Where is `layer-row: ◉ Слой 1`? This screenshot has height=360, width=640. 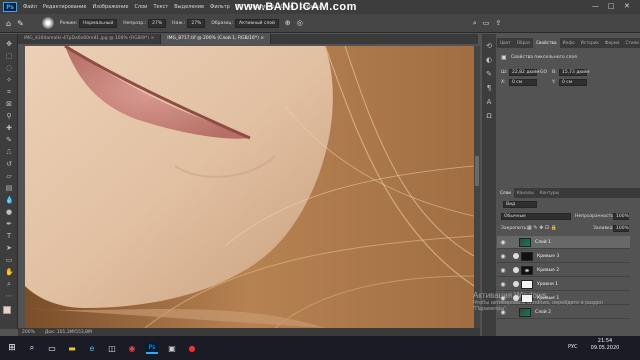 layer-row: ◉ Слой 1 is located at coordinates (563, 242).